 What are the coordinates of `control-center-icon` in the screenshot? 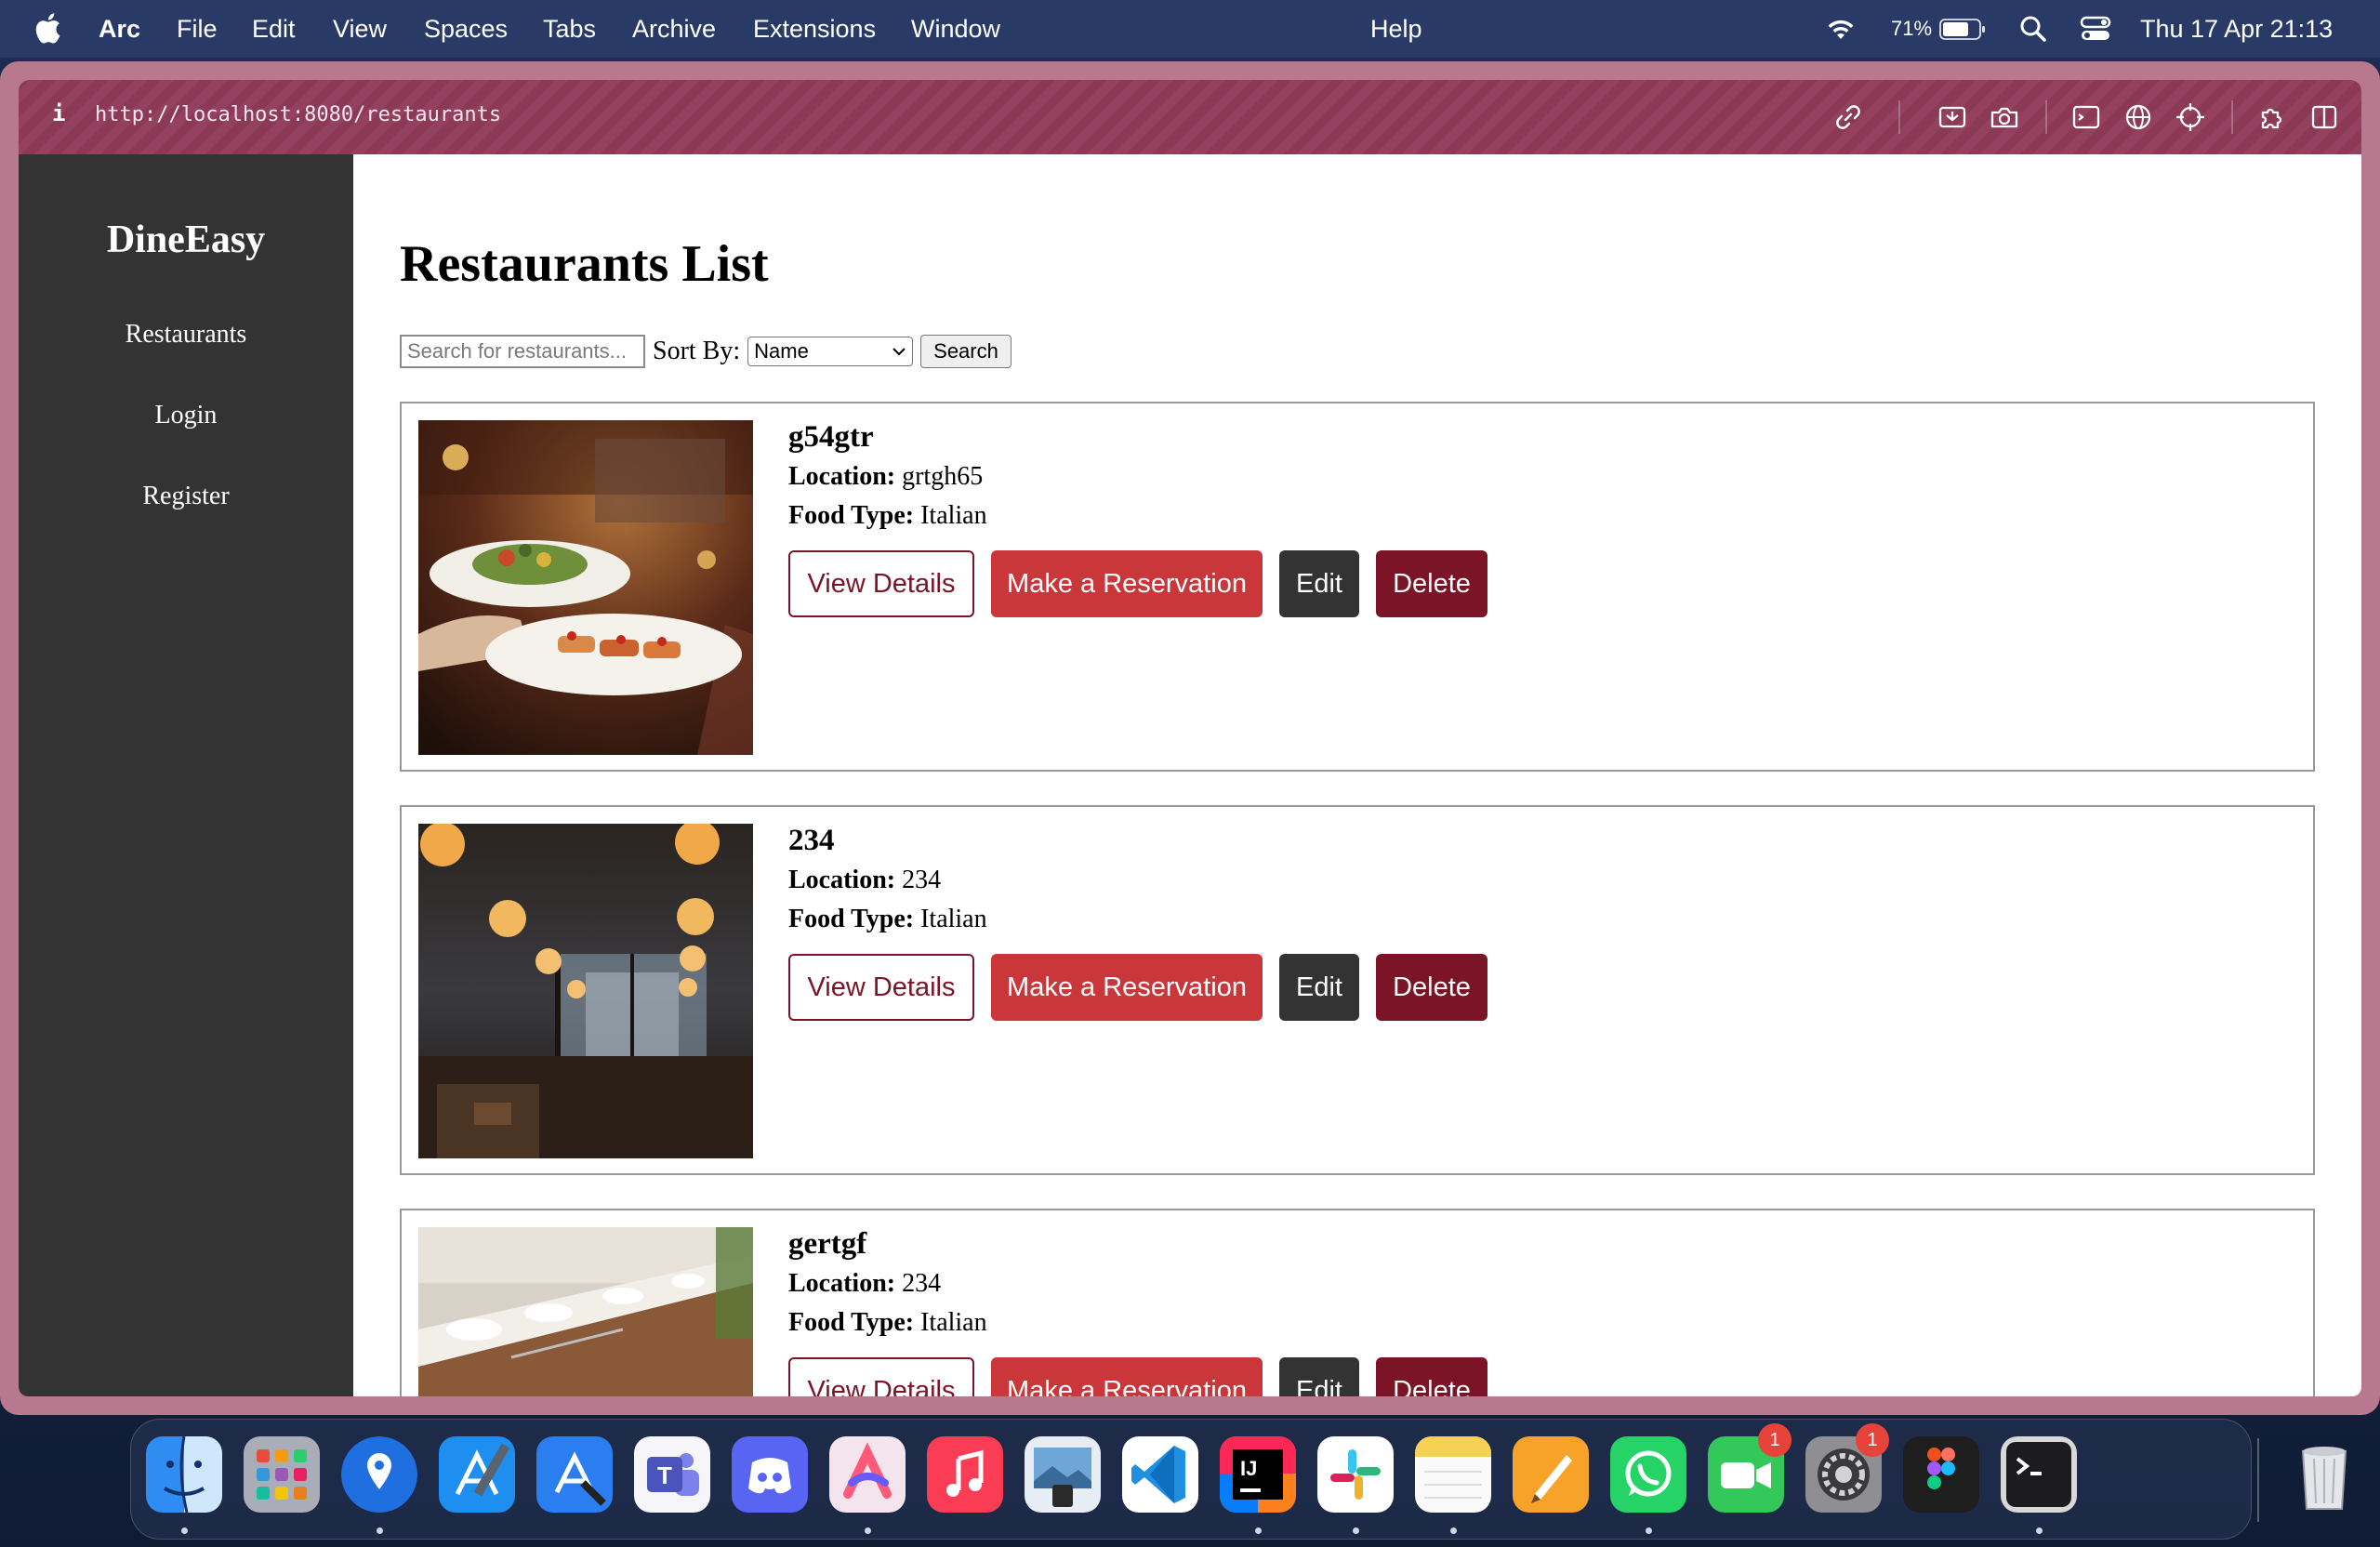 It's located at (2095, 29).